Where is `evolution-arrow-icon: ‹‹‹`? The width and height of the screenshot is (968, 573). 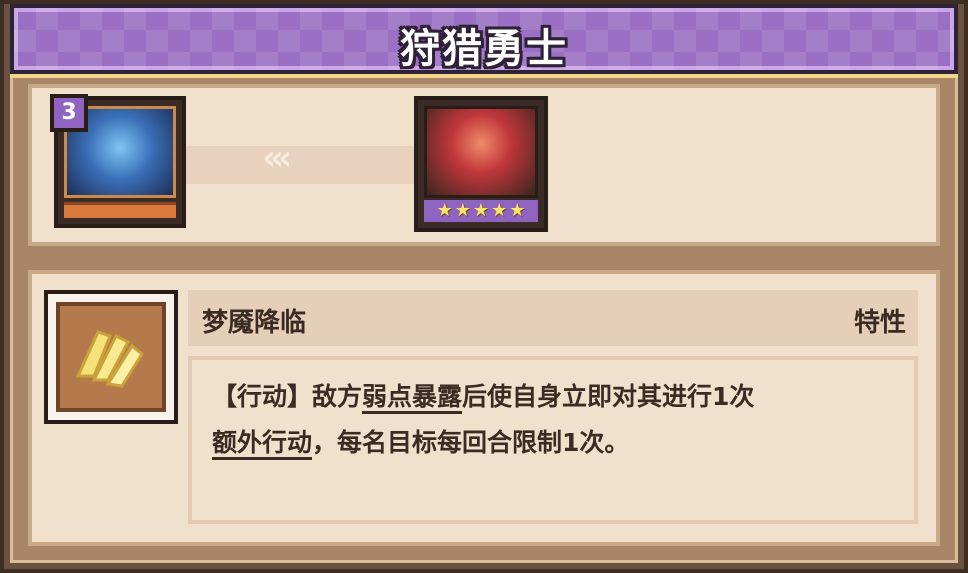 evolution-arrow-icon: ‹‹‹ is located at coordinates (277, 158).